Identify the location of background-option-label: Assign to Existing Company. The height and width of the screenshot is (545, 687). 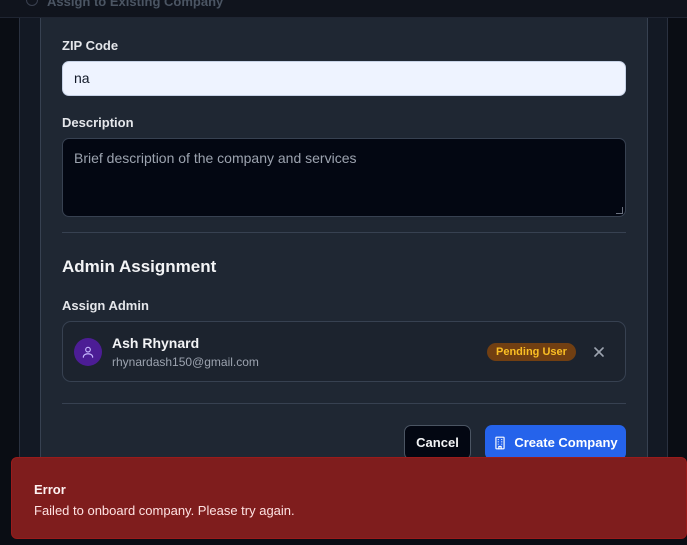
(135, 4).